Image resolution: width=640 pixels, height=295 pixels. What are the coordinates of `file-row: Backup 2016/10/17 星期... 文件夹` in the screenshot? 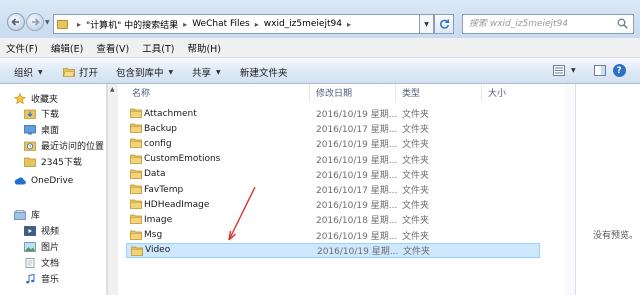 It's located at (333, 128).